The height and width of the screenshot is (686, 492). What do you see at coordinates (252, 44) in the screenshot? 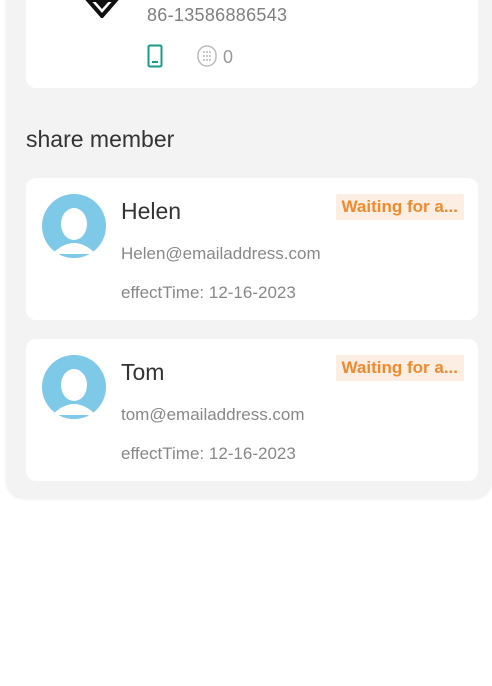
I see `device-card: 86-13586886543 0` at bounding box center [252, 44].